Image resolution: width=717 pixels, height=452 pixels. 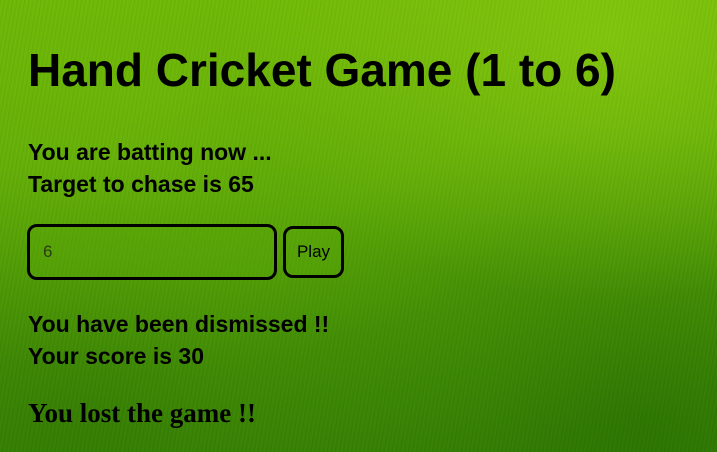 I want to click on dismissed-text: You have been dismissed !!, so click(x=179, y=324).